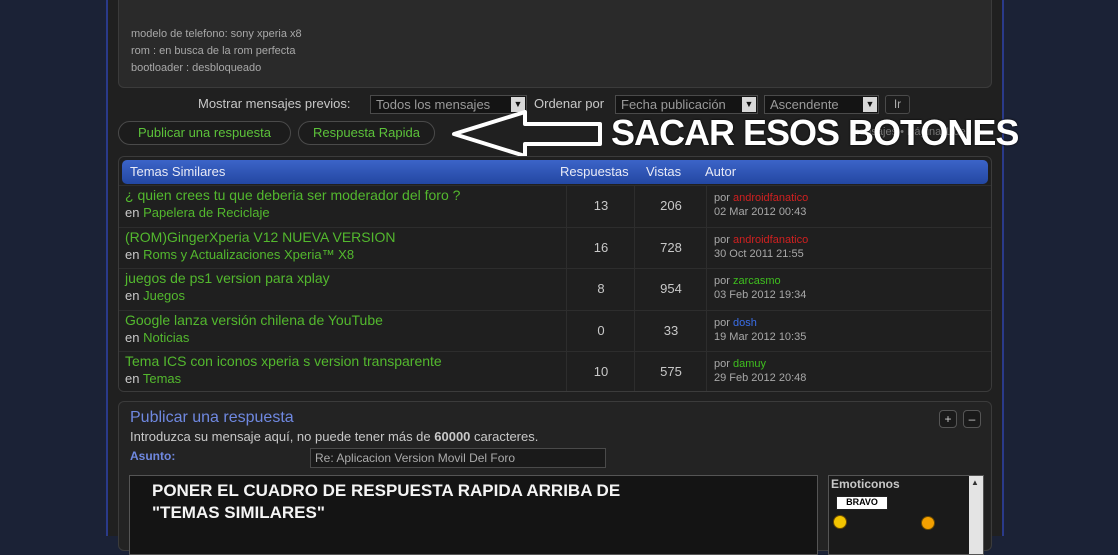 This screenshot has height=555, width=1118. What do you see at coordinates (749, 364) in the screenshot?
I see `author-link: damuy` at bounding box center [749, 364].